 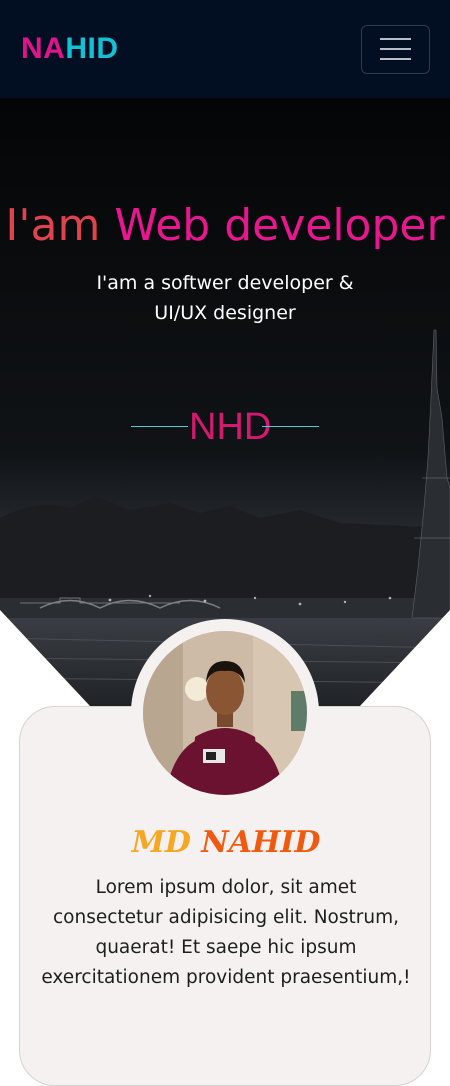 What do you see at coordinates (279, 225) in the screenshot?
I see `hero-title-rest: Web developer` at bounding box center [279, 225].